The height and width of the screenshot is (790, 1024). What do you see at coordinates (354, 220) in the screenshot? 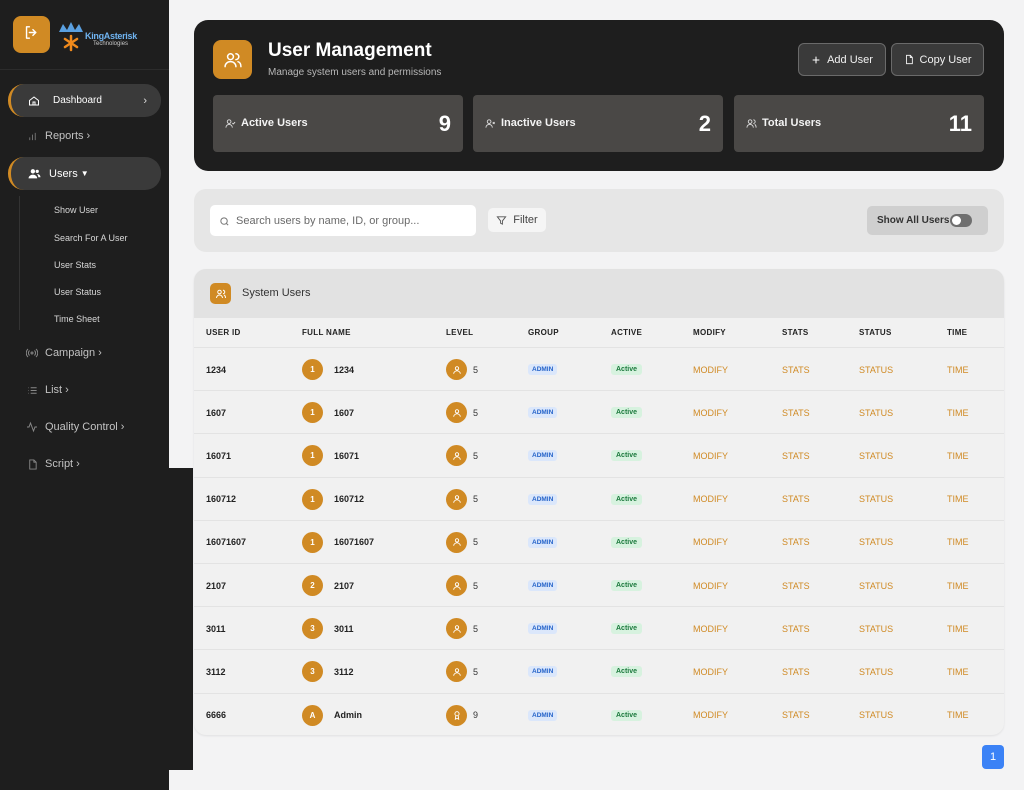
I see `search-input` at bounding box center [354, 220].